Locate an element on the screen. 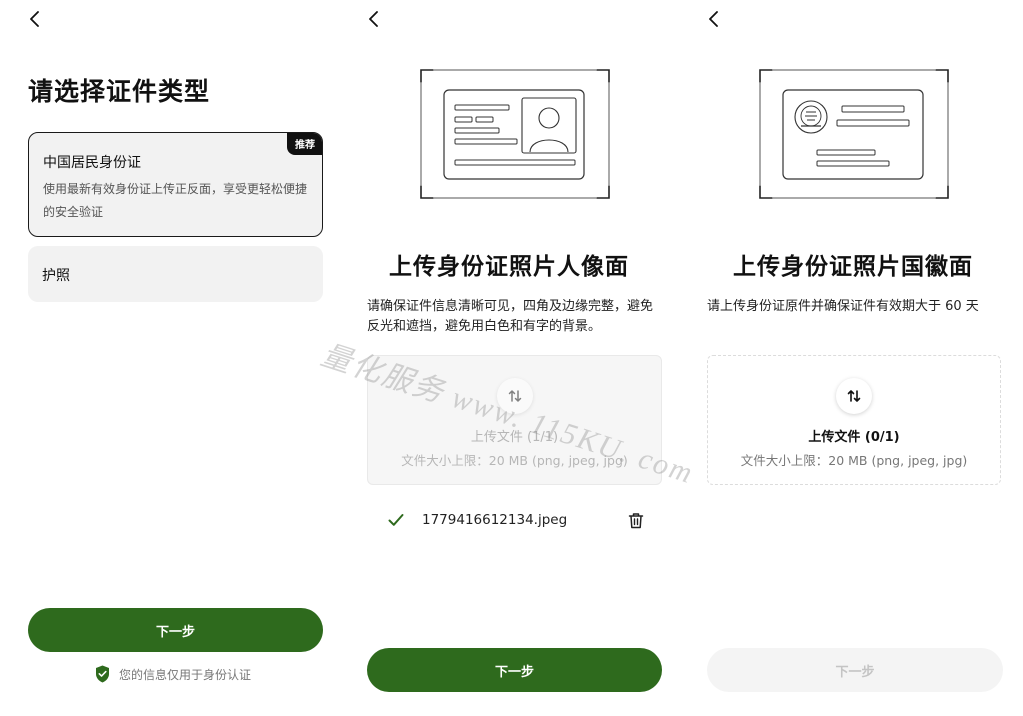 The width and height of the screenshot is (1023, 716). id-card-back-illustration is located at coordinates (854, 134).